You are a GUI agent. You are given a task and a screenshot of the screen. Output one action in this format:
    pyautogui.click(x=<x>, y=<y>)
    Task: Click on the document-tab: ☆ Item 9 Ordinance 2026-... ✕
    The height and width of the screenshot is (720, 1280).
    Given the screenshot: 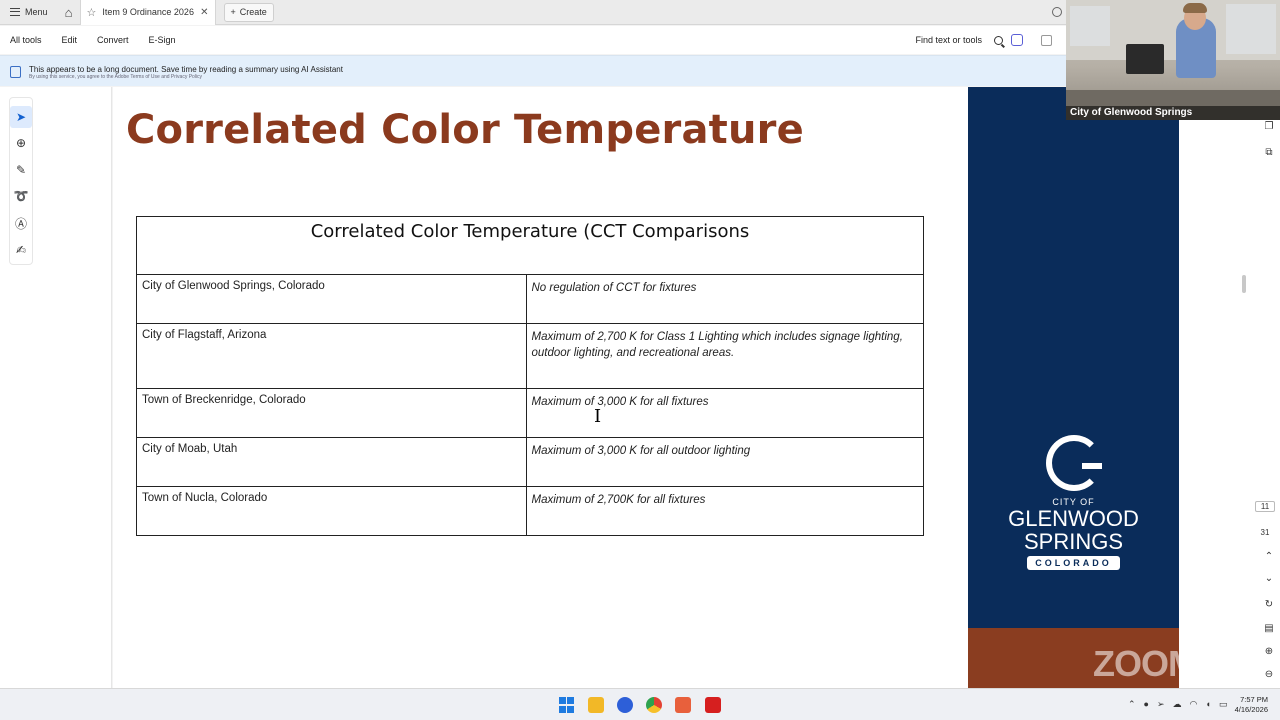 What is the action you would take?
    pyautogui.click(x=147, y=12)
    